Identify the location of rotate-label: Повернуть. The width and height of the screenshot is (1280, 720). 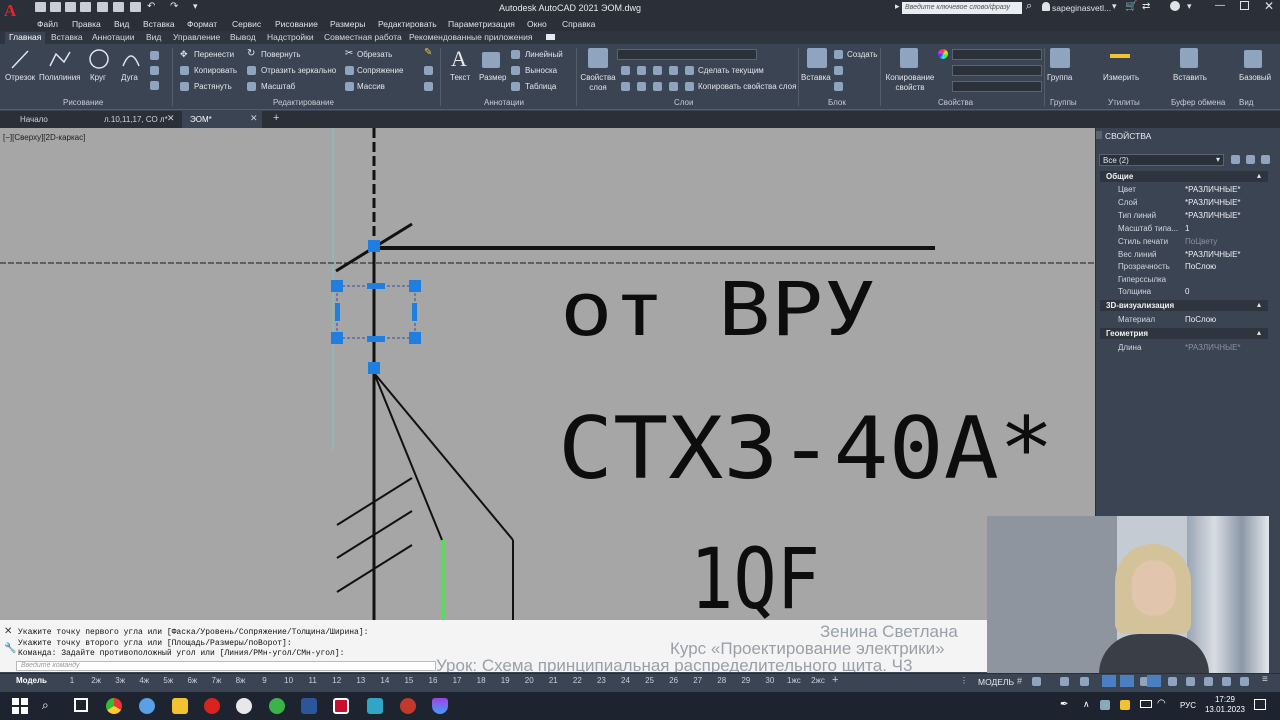
(281, 54).